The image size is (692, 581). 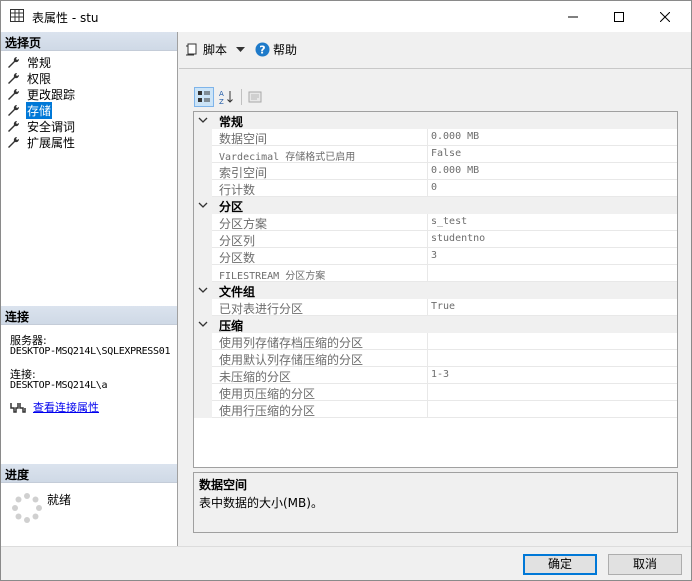 I want to click on property-value: 1-3, so click(x=440, y=374).